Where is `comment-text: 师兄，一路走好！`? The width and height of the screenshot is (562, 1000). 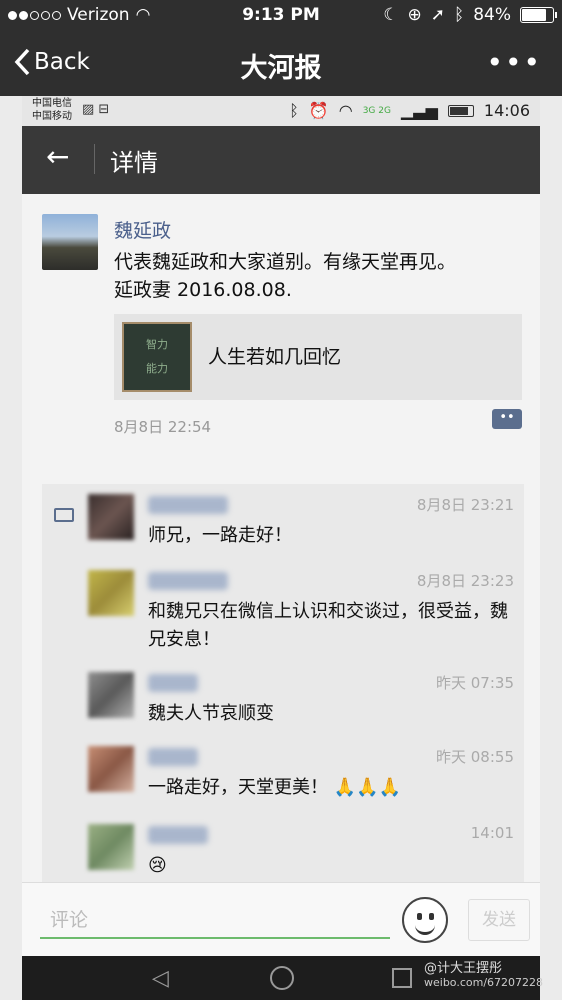
comment-text: 师兄，一路走好！ is located at coordinates (220, 535).